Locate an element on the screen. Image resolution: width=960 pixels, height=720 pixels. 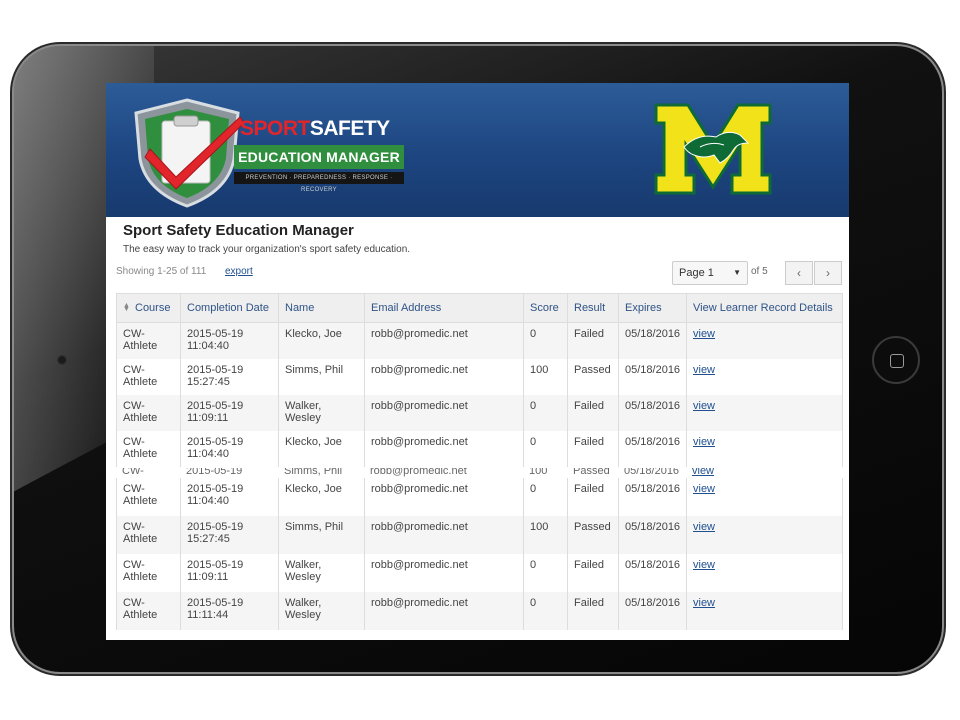
seam-view-link: view is located at coordinates (703, 472).